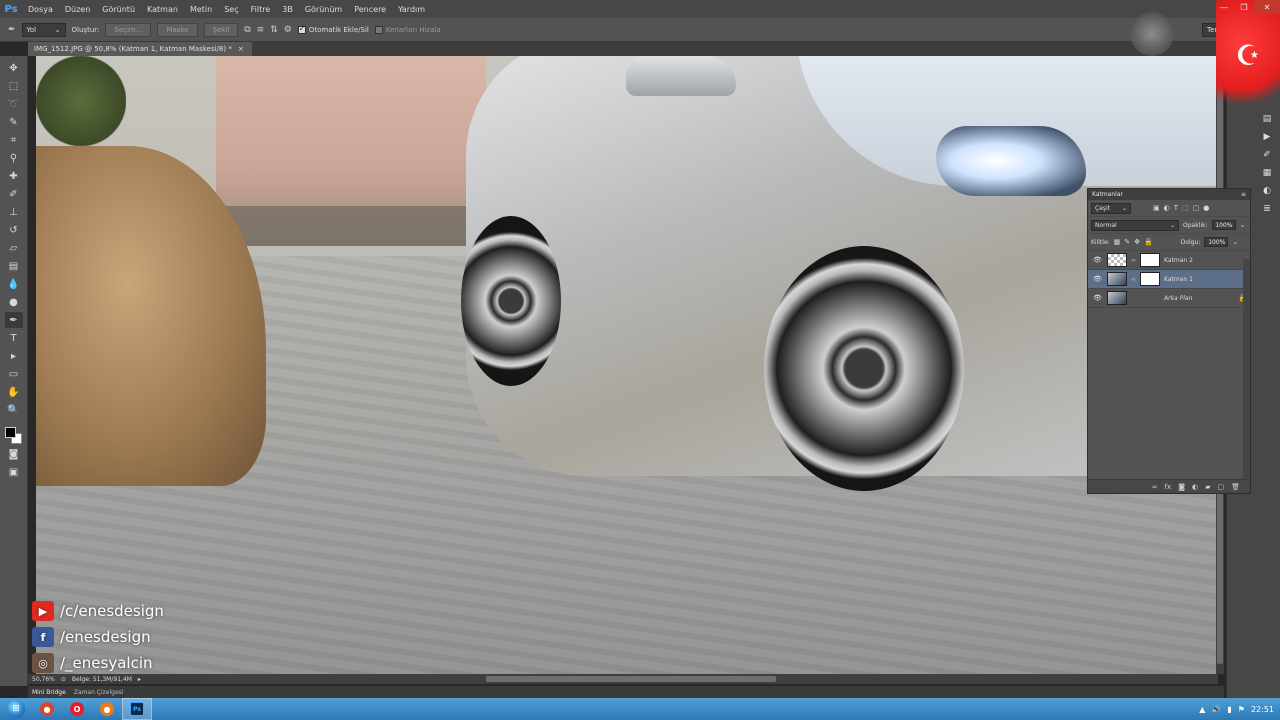 The image size is (1280, 720). What do you see at coordinates (1148, 242) in the screenshot?
I see `lock-all-icon: 🔒` at bounding box center [1148, 242].